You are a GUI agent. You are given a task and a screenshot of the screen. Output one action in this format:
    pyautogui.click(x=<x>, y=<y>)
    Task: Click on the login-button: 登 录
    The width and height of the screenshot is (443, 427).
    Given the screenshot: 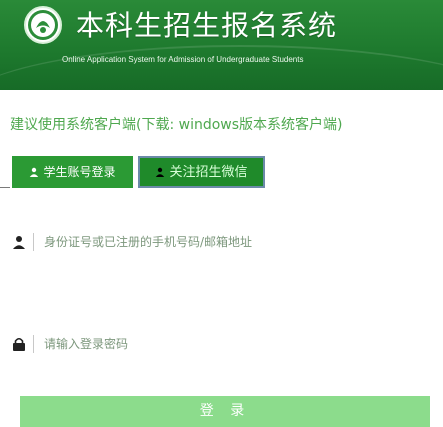 What is the action you would take?
    pyautogui.click(x=225, y=411)
    